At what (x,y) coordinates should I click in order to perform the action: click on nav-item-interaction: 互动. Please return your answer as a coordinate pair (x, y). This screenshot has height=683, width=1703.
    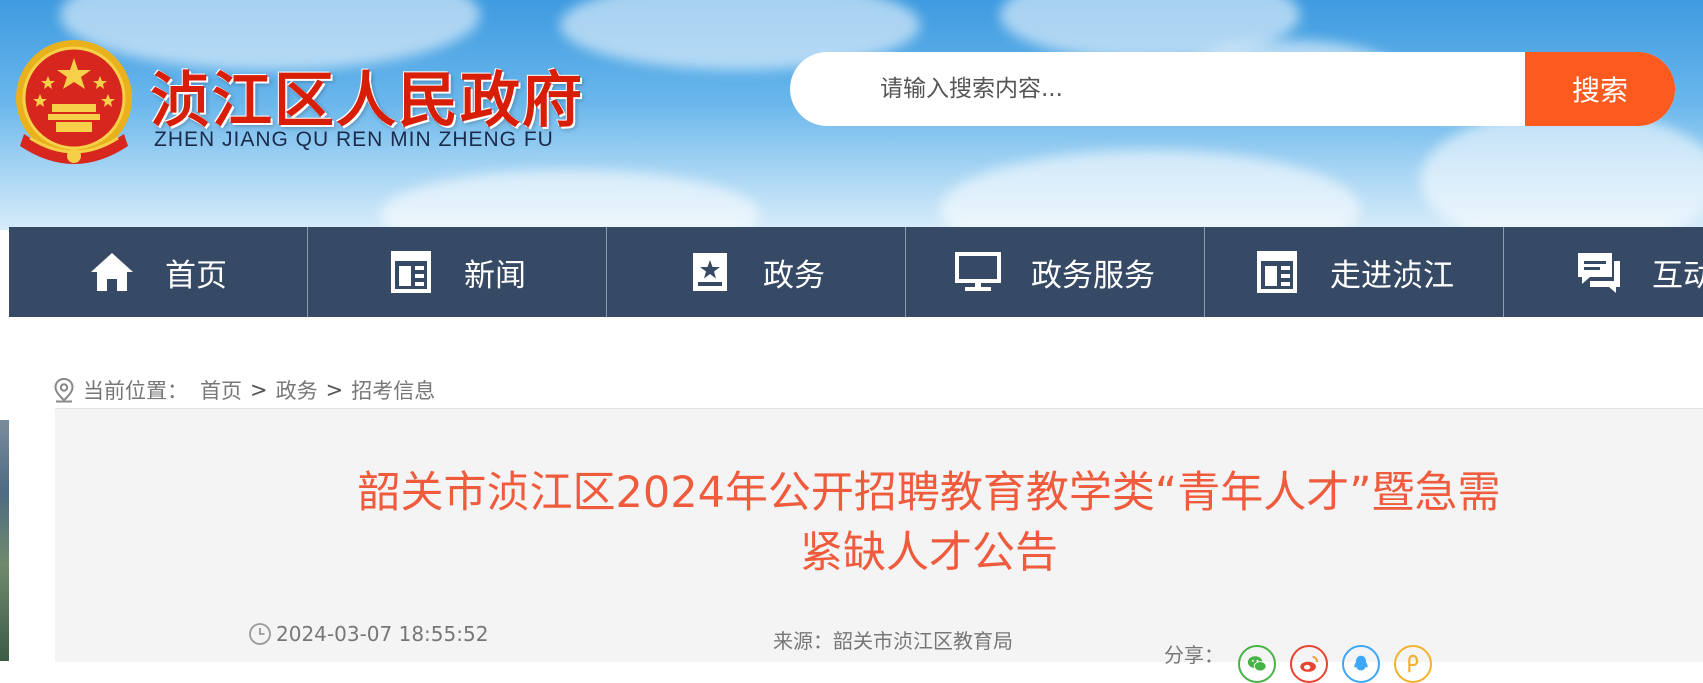
    Looking at the image, I should click on (1603, 272).